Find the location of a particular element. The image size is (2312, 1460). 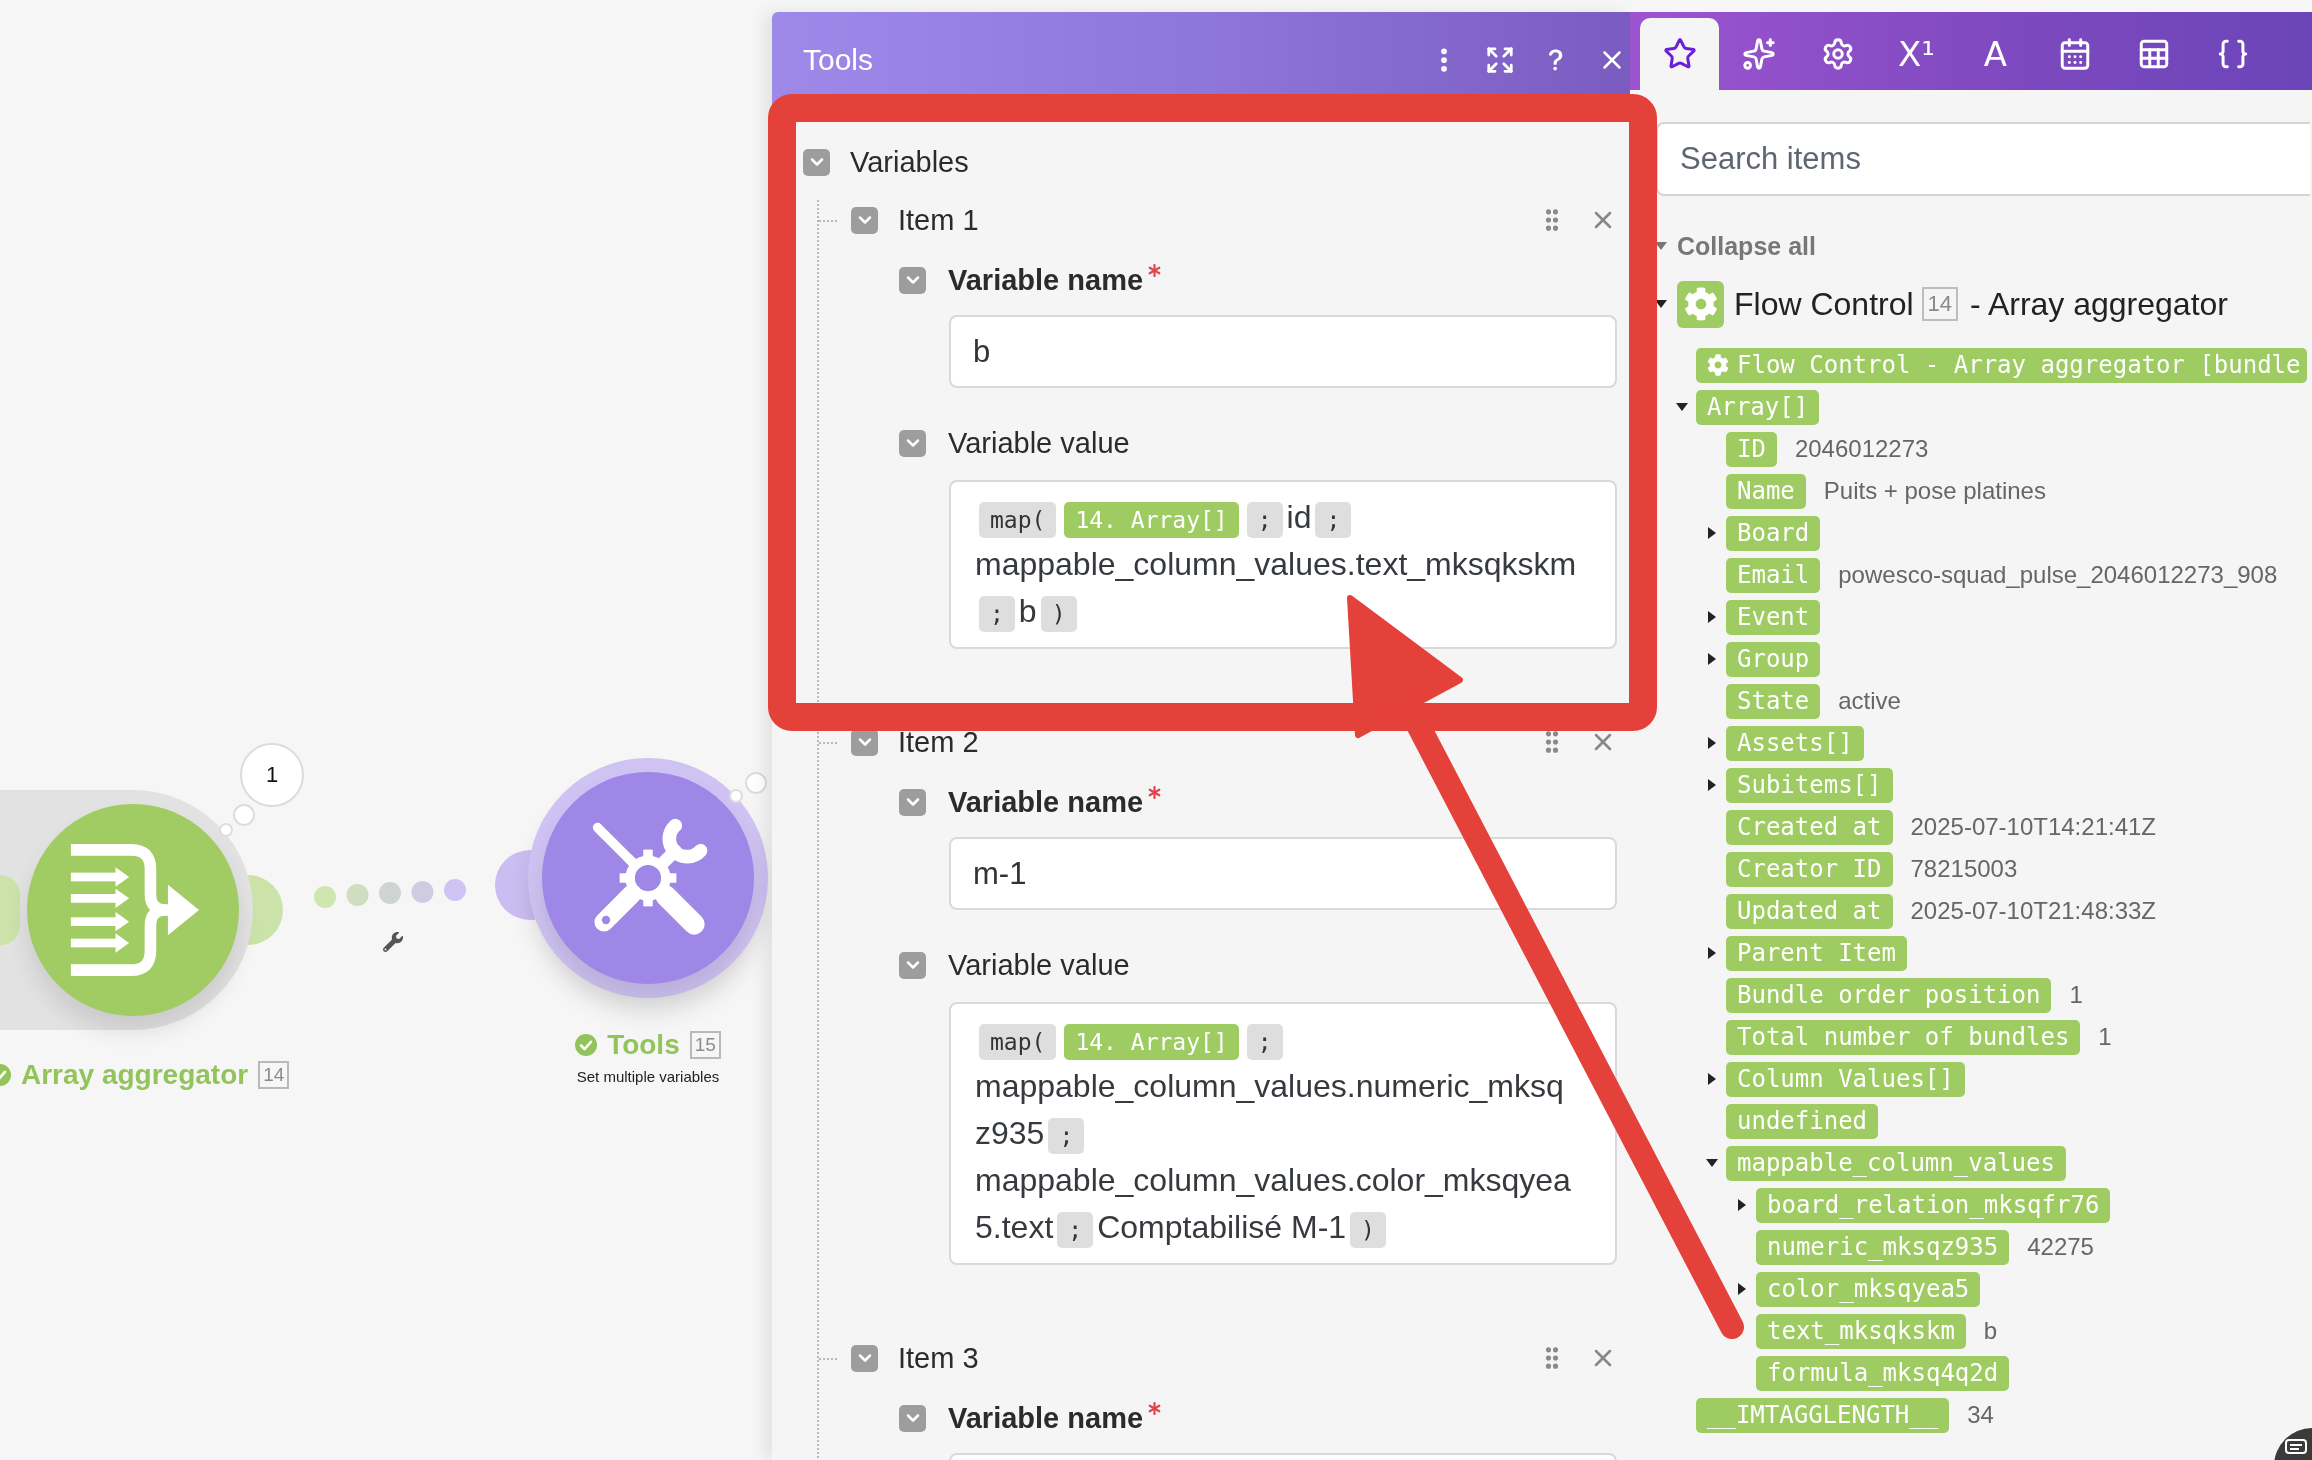

module-description: Set multiple variables is located at coordinates (648, 1076).